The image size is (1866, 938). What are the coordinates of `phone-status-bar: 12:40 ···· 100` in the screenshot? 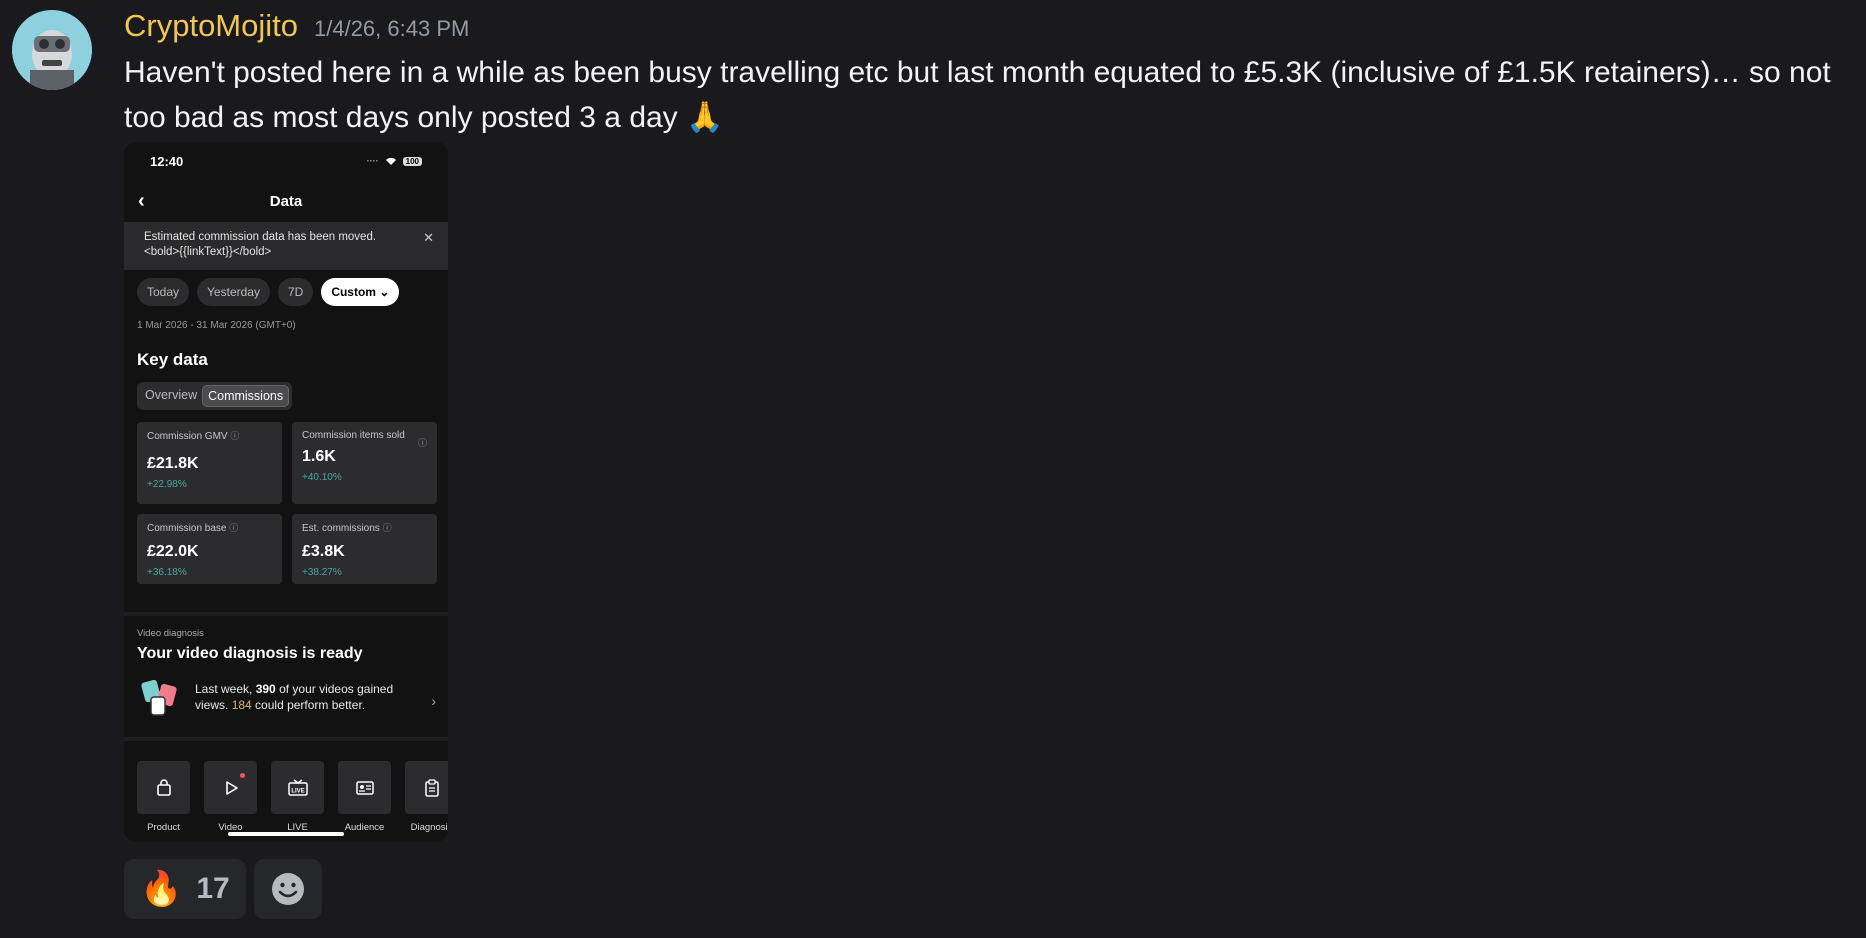 It's located at (286, 161).